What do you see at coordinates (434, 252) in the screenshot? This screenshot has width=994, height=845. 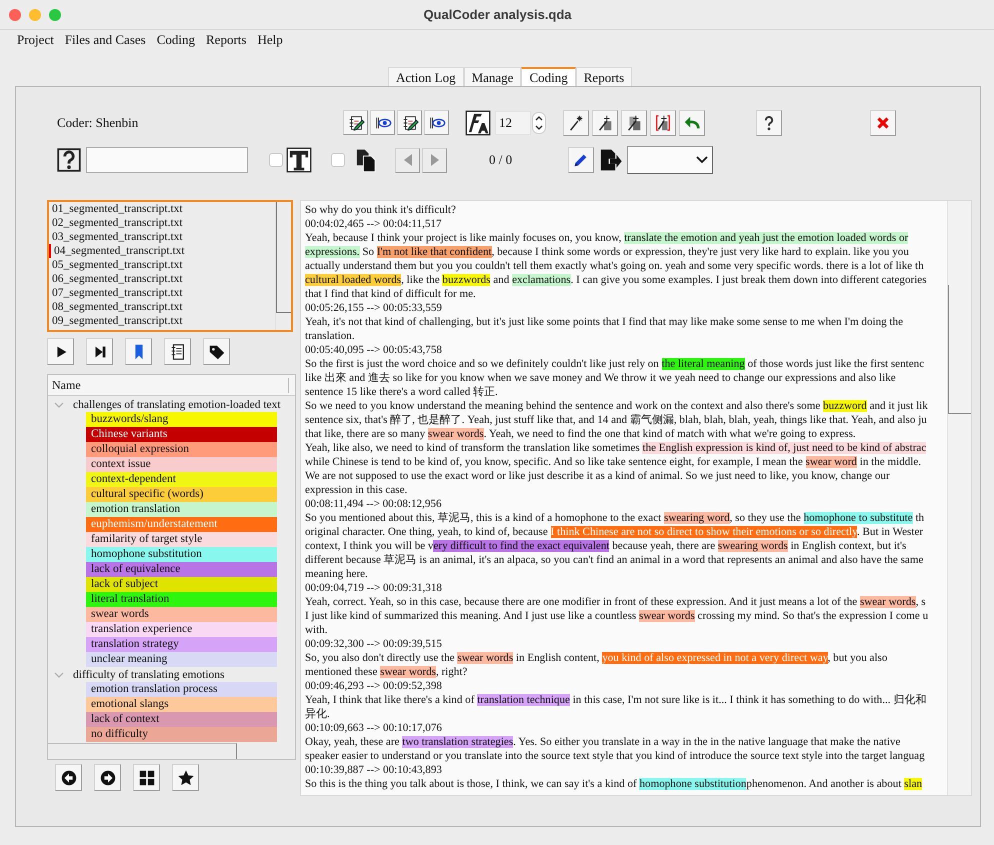 I see `coded-text: I'm not like that confident` at bounding box center [434, 252].